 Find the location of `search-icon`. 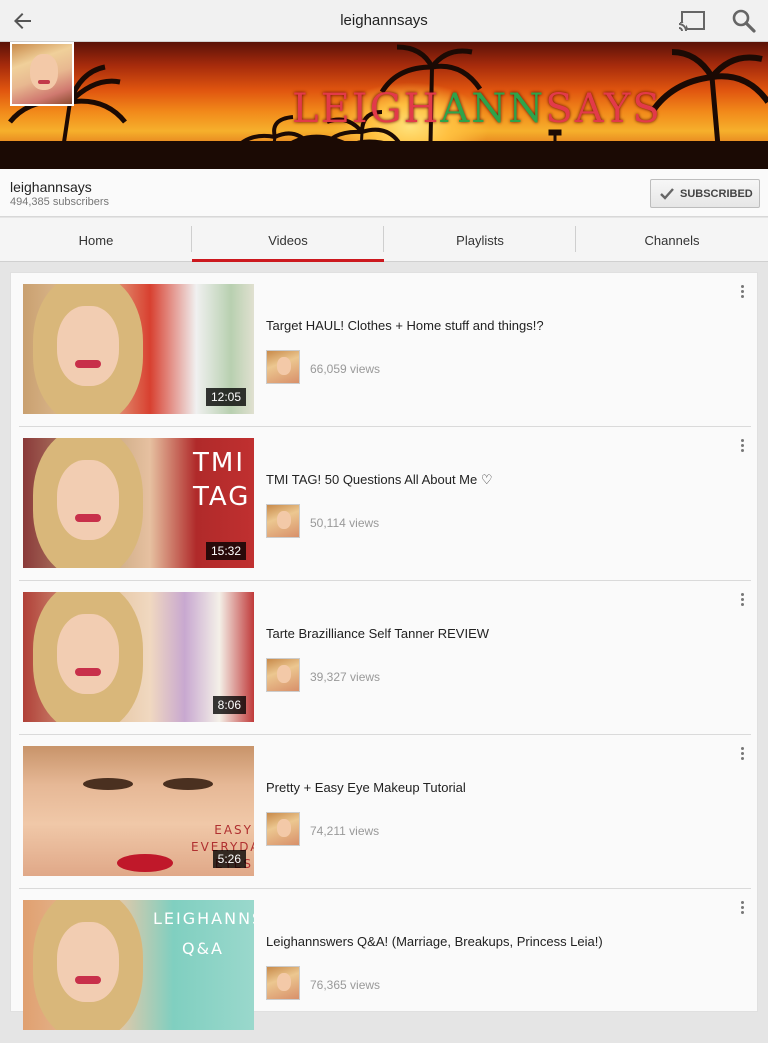

search-icon is located at coordinates (744, 21).